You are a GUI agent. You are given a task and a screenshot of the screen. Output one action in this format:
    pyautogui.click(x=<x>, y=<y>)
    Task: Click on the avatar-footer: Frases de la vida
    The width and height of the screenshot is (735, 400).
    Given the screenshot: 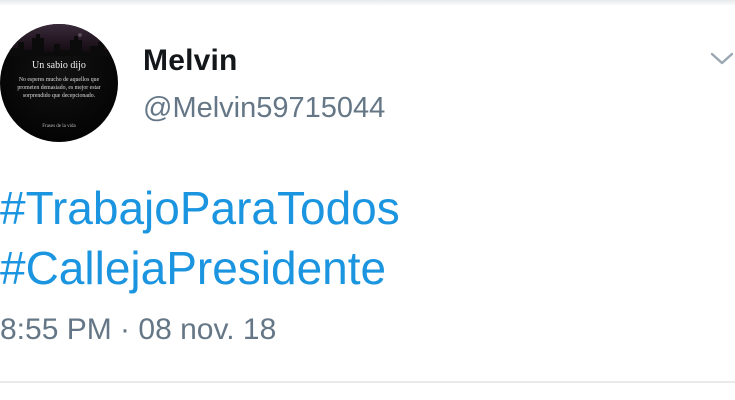 What is the action you would take?
    pyautogui.click(x=59, y=126)
    